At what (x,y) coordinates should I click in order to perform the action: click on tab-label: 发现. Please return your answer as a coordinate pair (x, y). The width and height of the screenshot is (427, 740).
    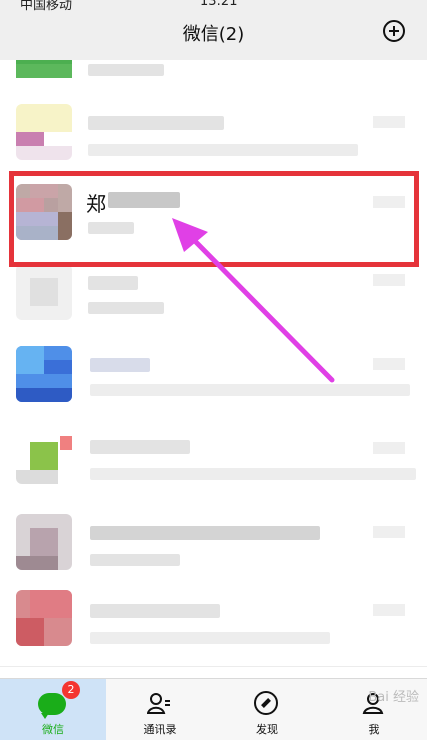
    Looking at the image, I should click on (267, 729).